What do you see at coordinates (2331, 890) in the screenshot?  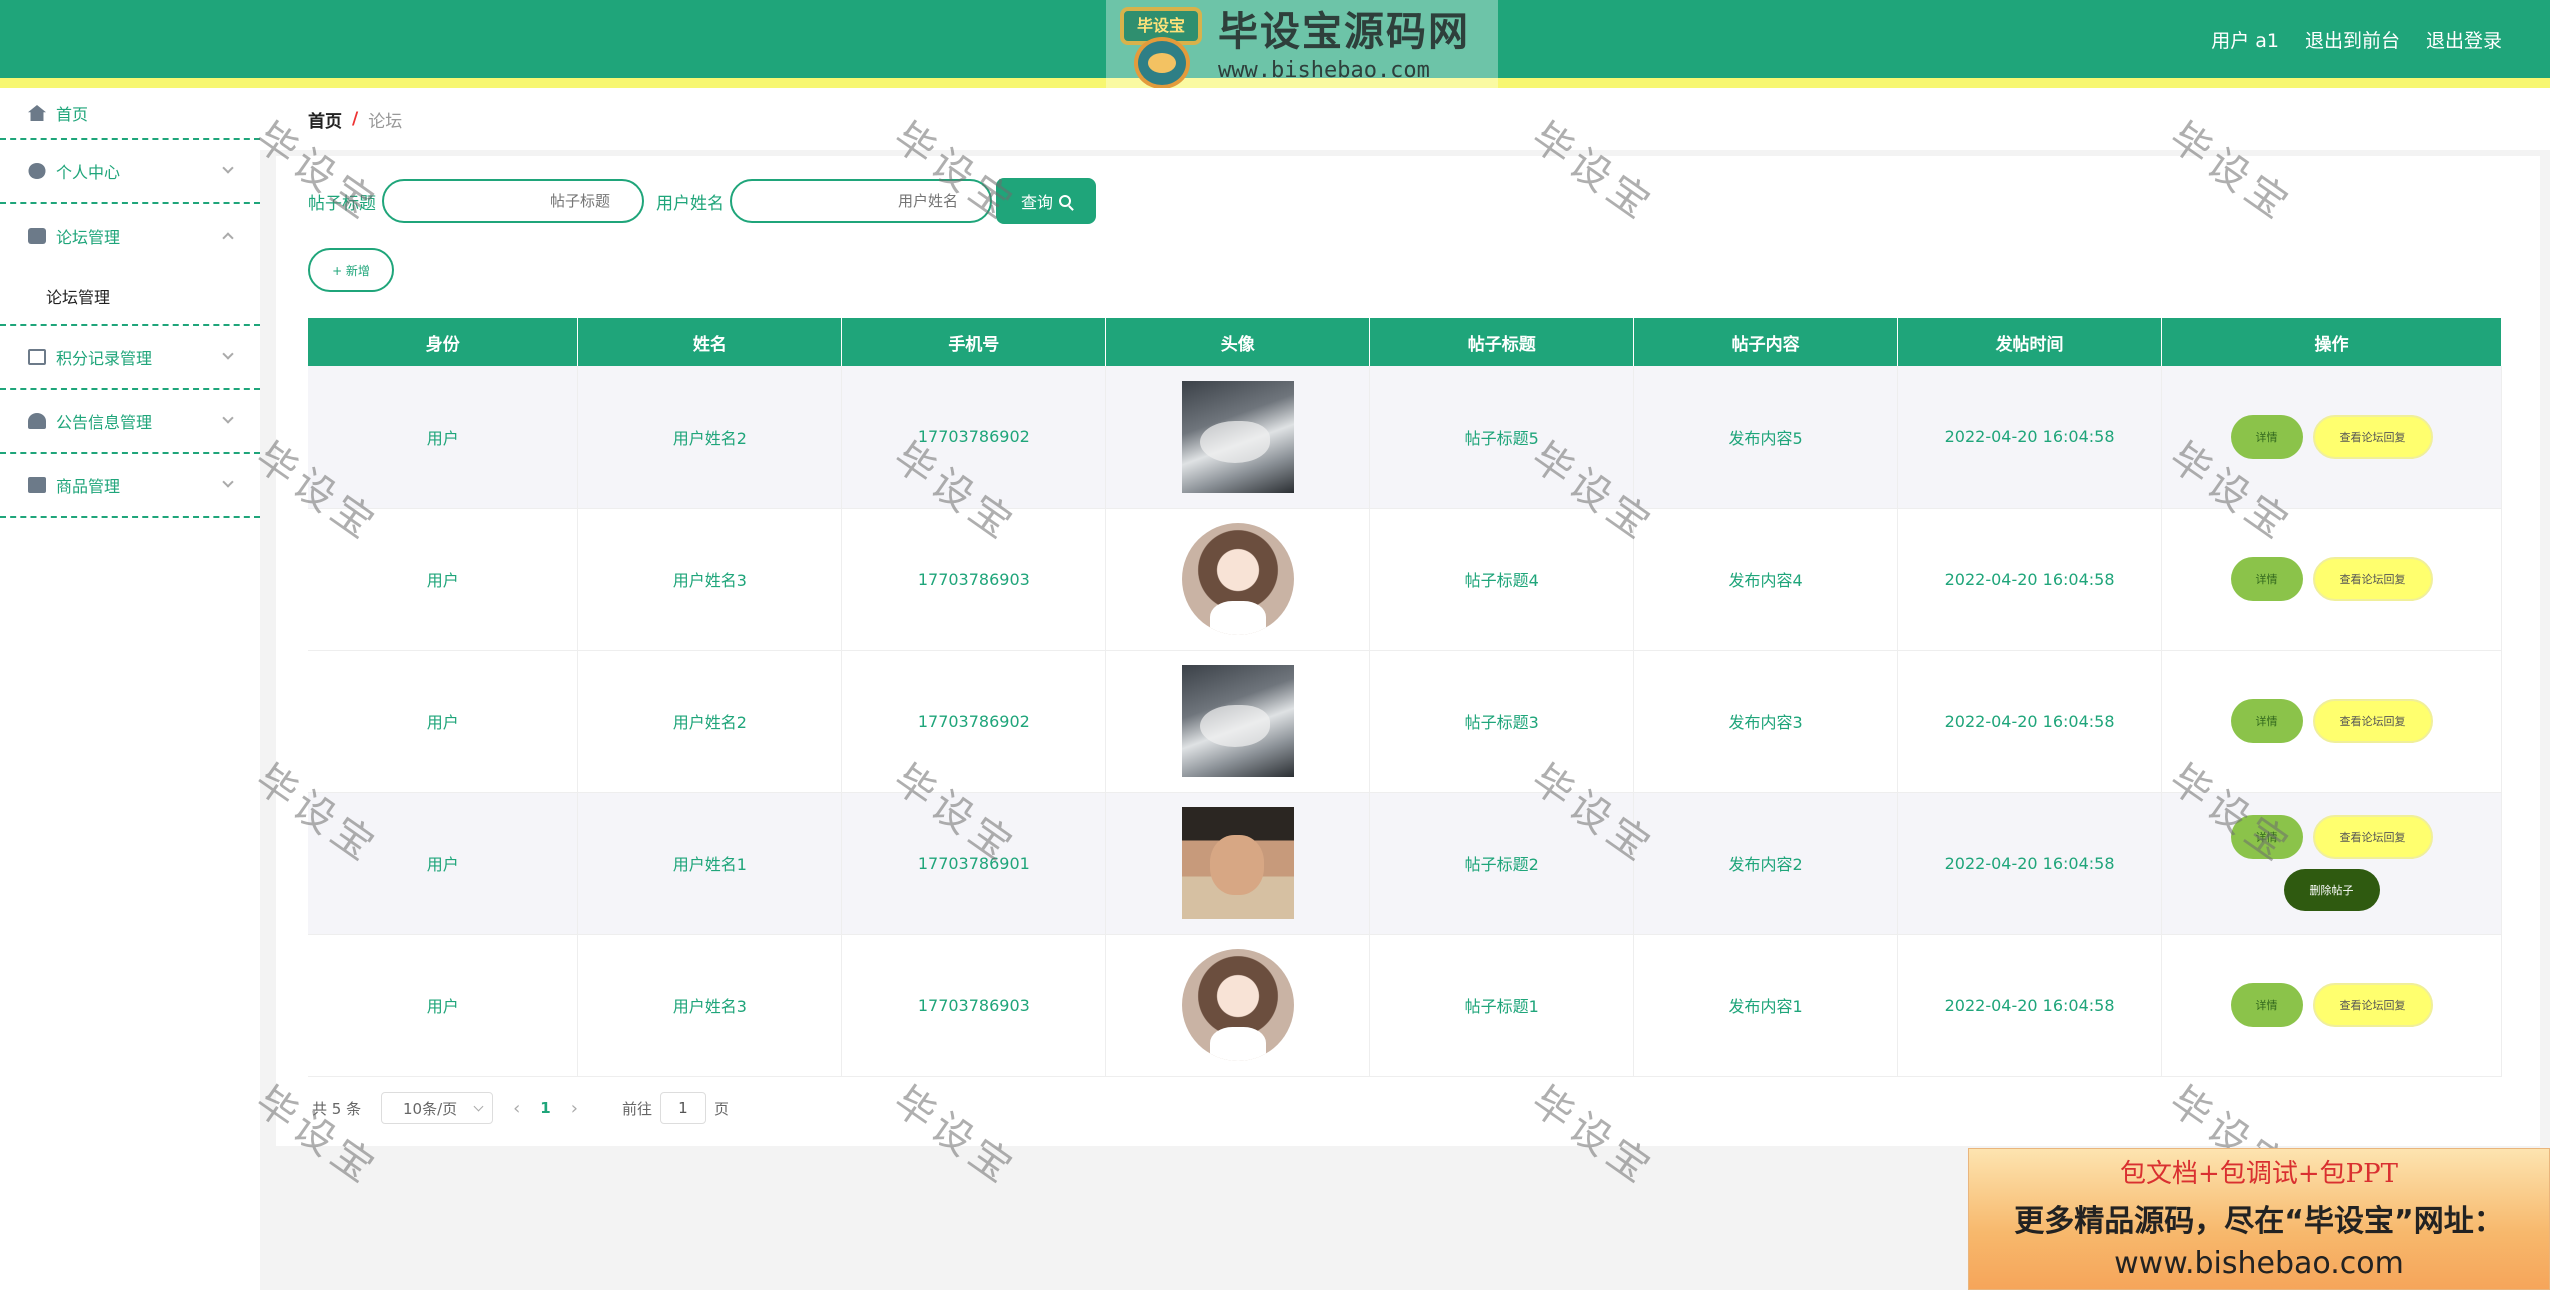 I see `delete-post-button: 删除帖子` at bounding box center [2331, 890].